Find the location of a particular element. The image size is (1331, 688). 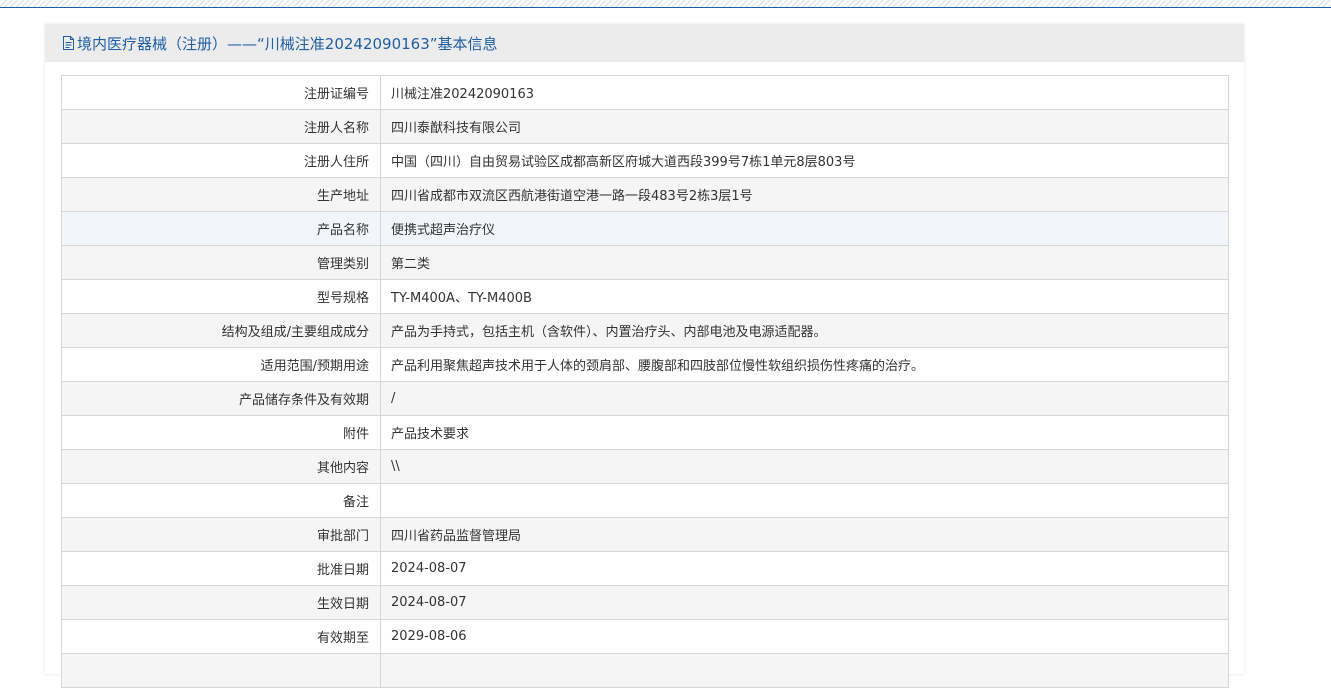

field-value: 四川省成都市双流区西航港街道空港一路一段483号2栋3层1号 is located at coordinates (804, 194).